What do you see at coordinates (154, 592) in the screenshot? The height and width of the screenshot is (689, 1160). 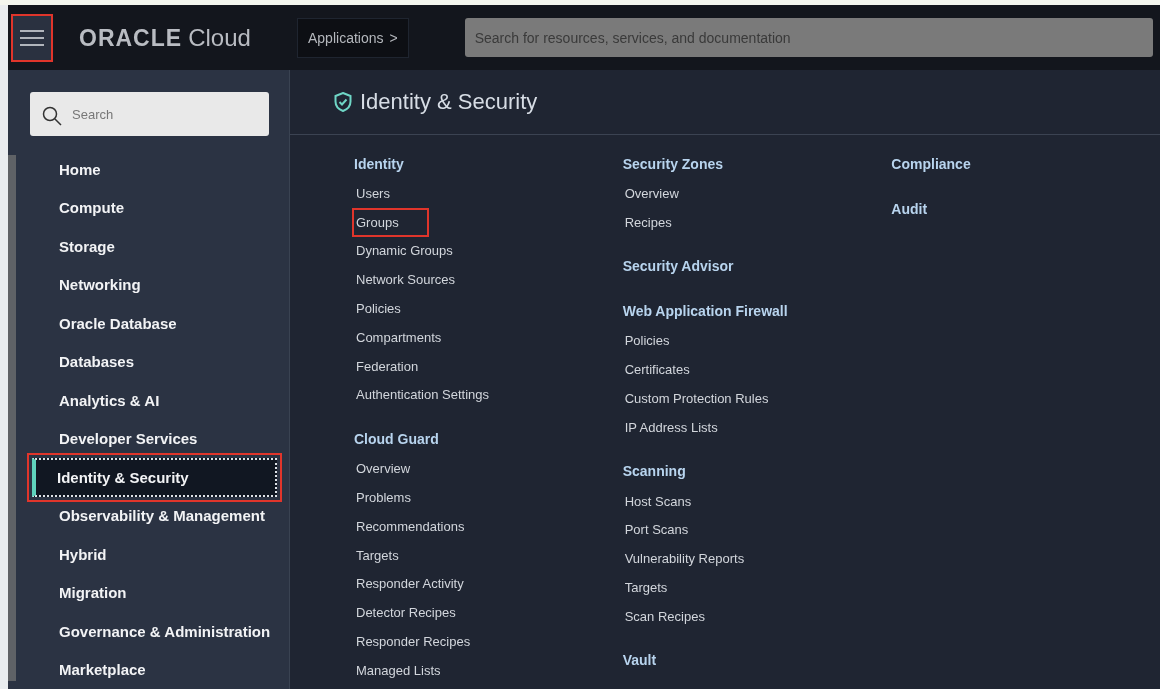 I see `sidebar-item: Migration` at bounding box center [154, 592].